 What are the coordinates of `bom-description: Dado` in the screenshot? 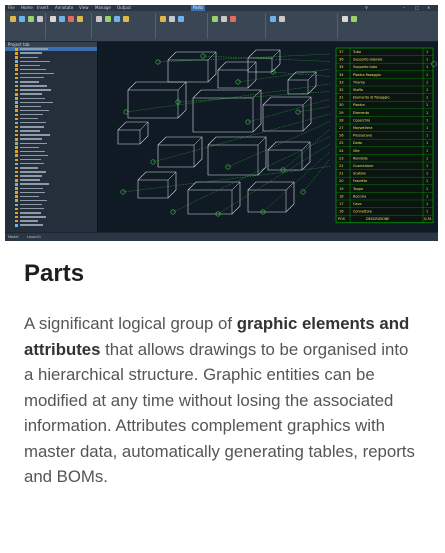 It's located at (357, 143).